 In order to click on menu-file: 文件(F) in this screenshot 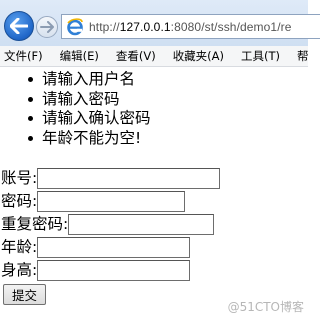, I will do `click(23, 56)`.